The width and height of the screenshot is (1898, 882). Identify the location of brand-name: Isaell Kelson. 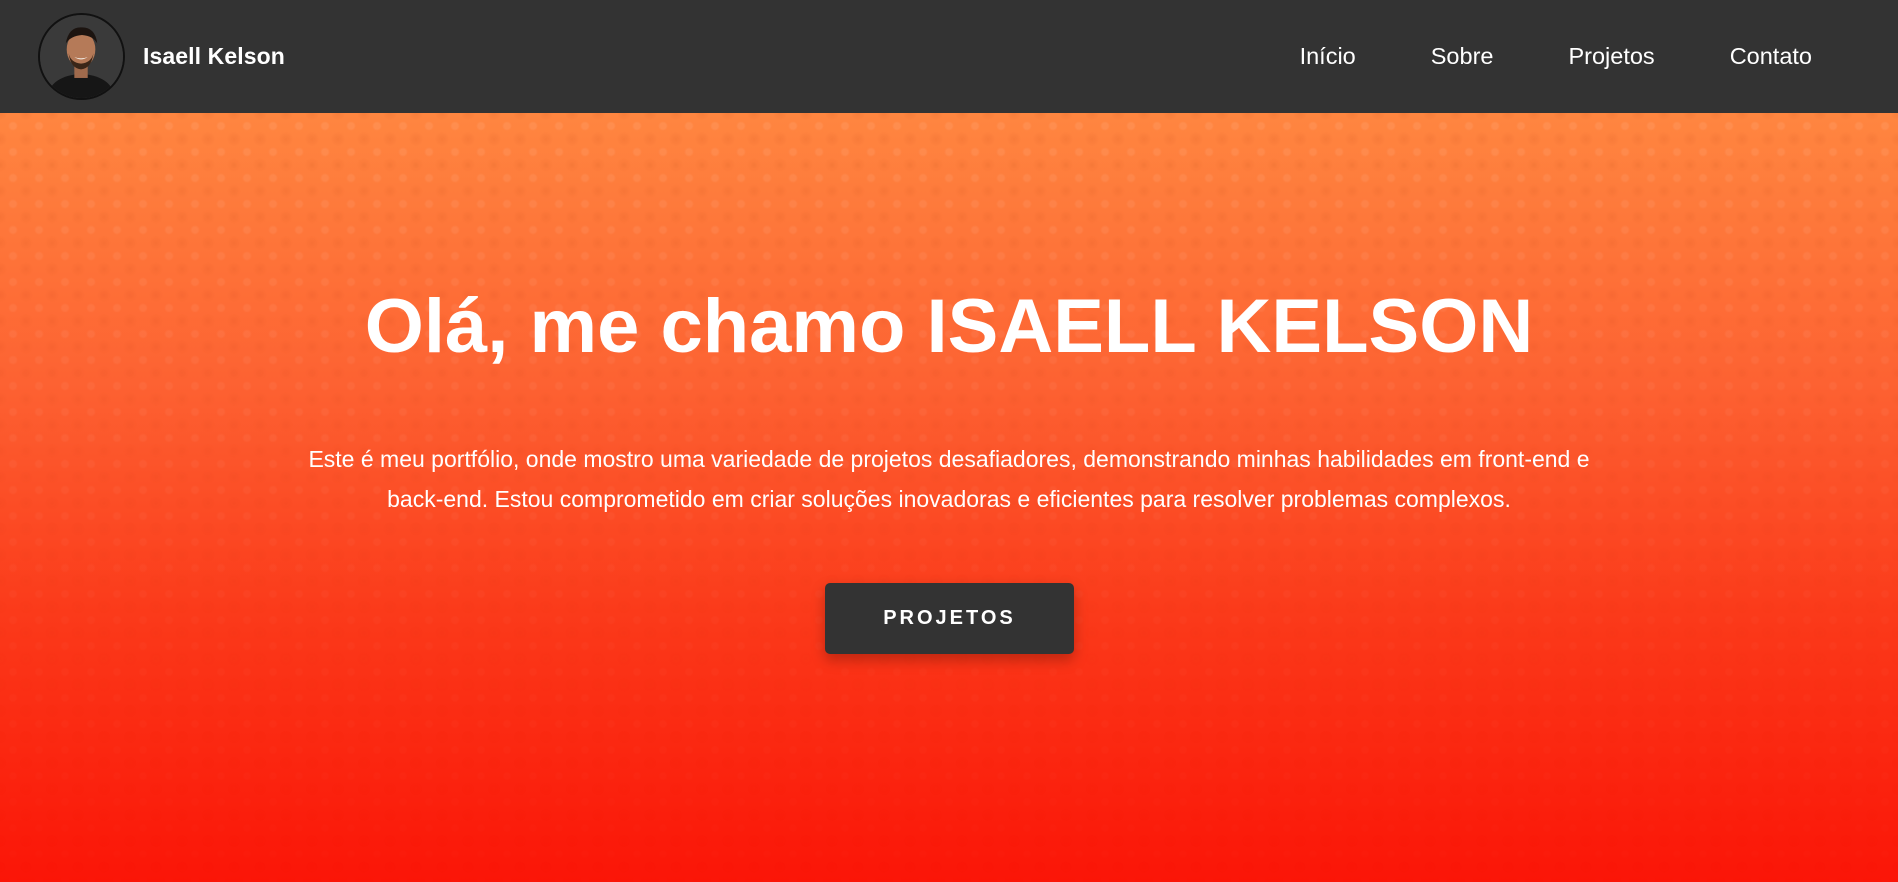
(214, 56).